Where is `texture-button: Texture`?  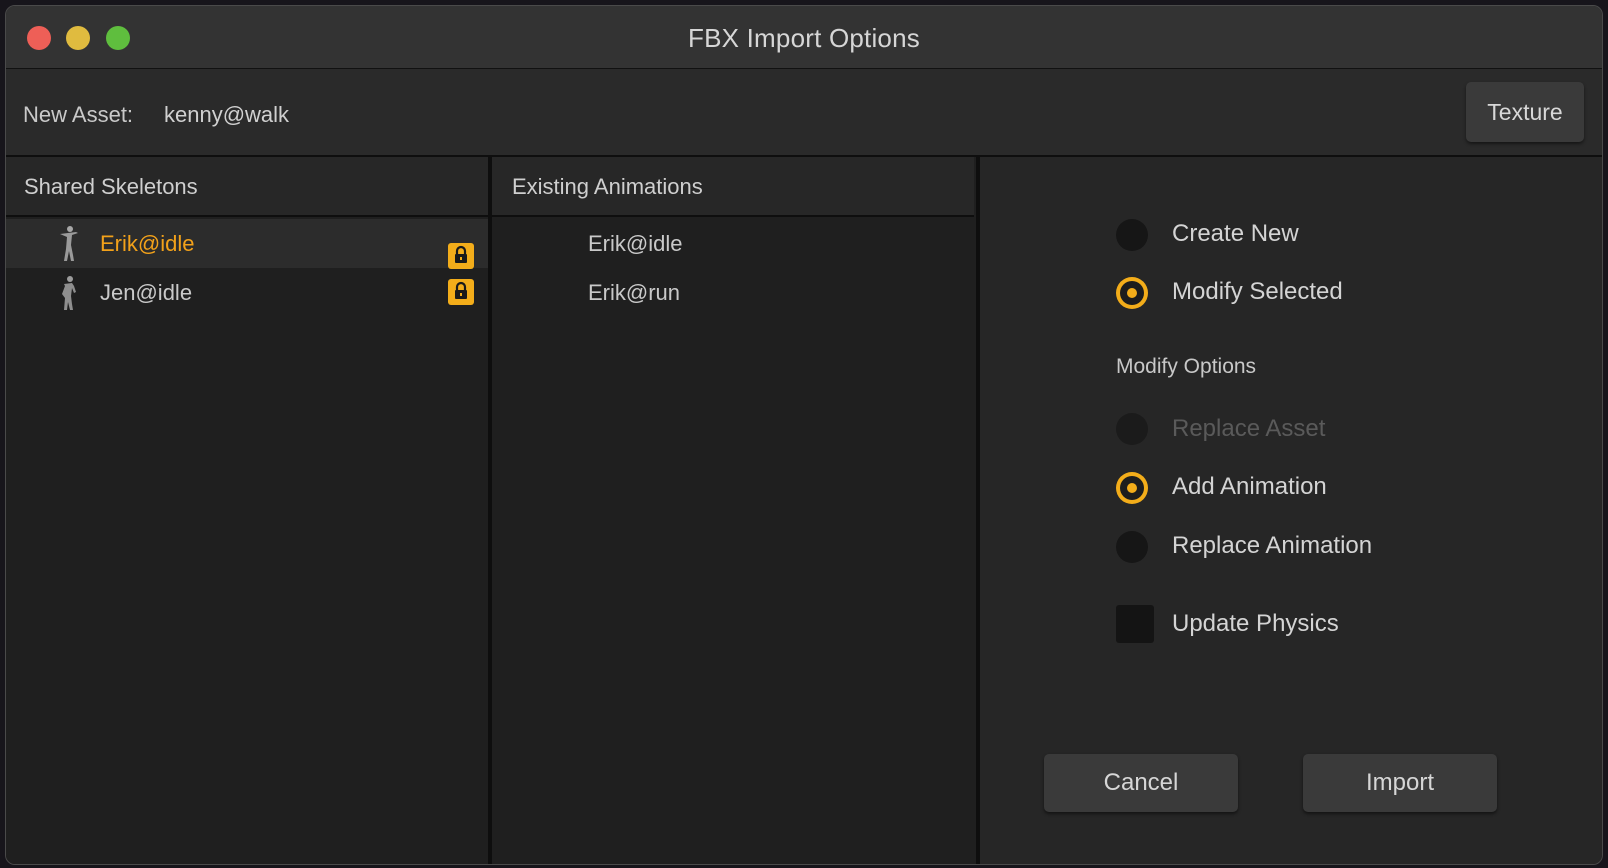 texture-button: Texture is located at coordinates (1525, 112).